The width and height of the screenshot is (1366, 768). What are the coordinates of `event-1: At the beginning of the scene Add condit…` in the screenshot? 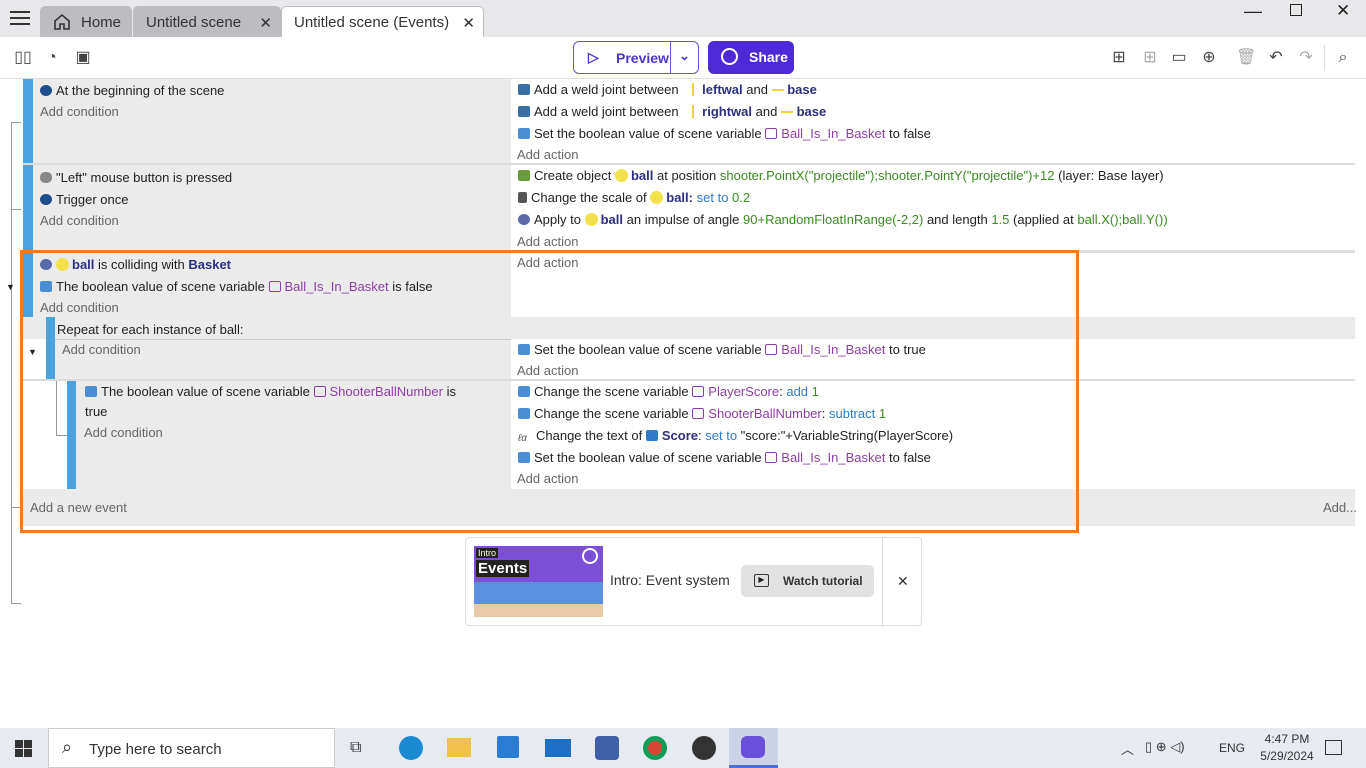 It's located at (689, 121).